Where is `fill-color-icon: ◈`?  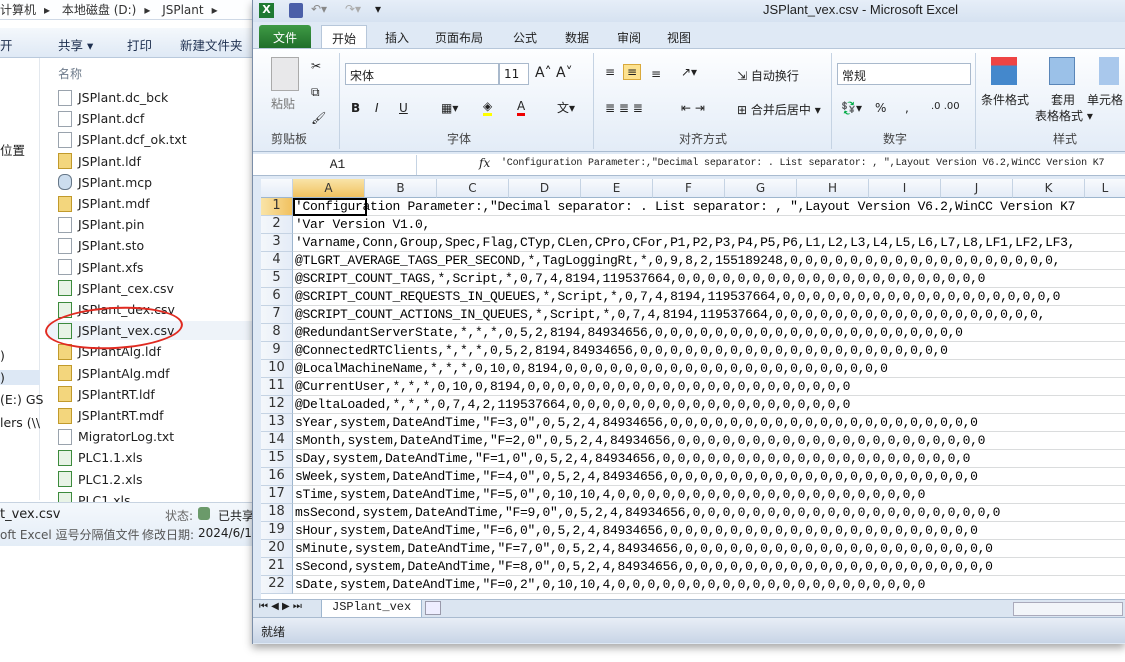
fill-color-icon: ◈ is located at coordinates (488, 107).